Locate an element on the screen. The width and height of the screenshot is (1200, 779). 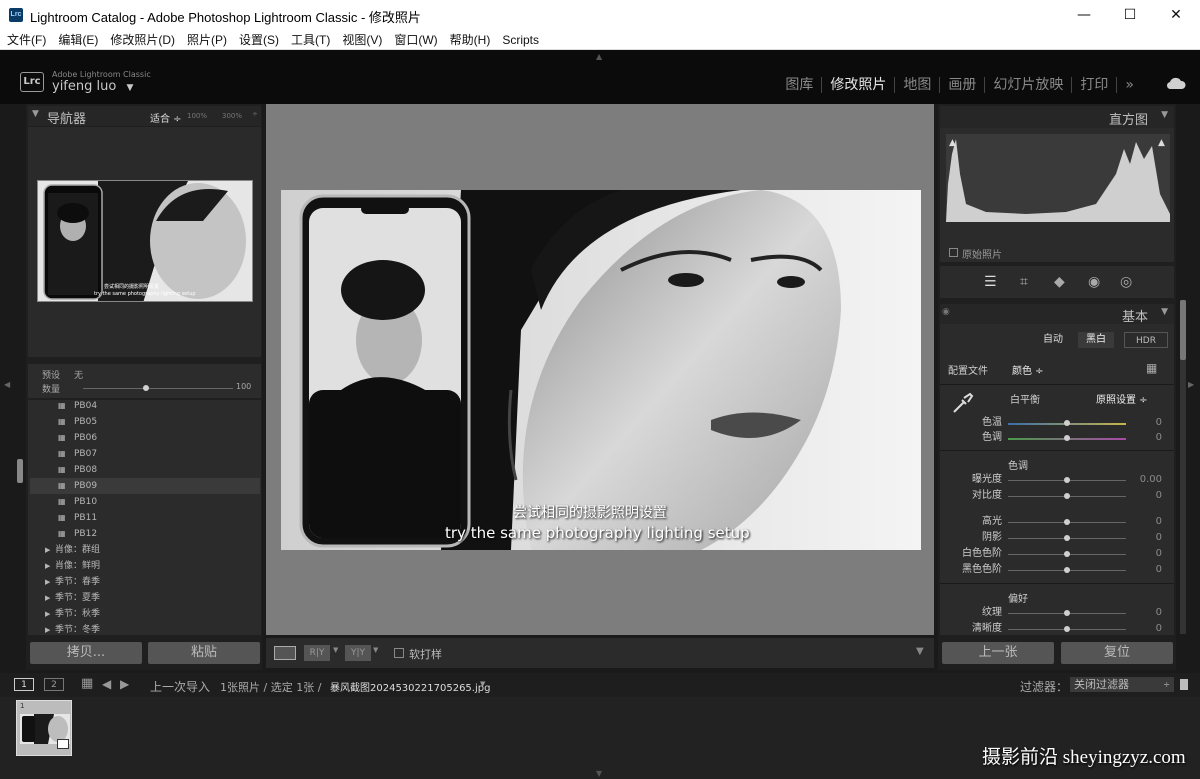
menu-window: 窗口(W) is located at coordinates (415, 40).